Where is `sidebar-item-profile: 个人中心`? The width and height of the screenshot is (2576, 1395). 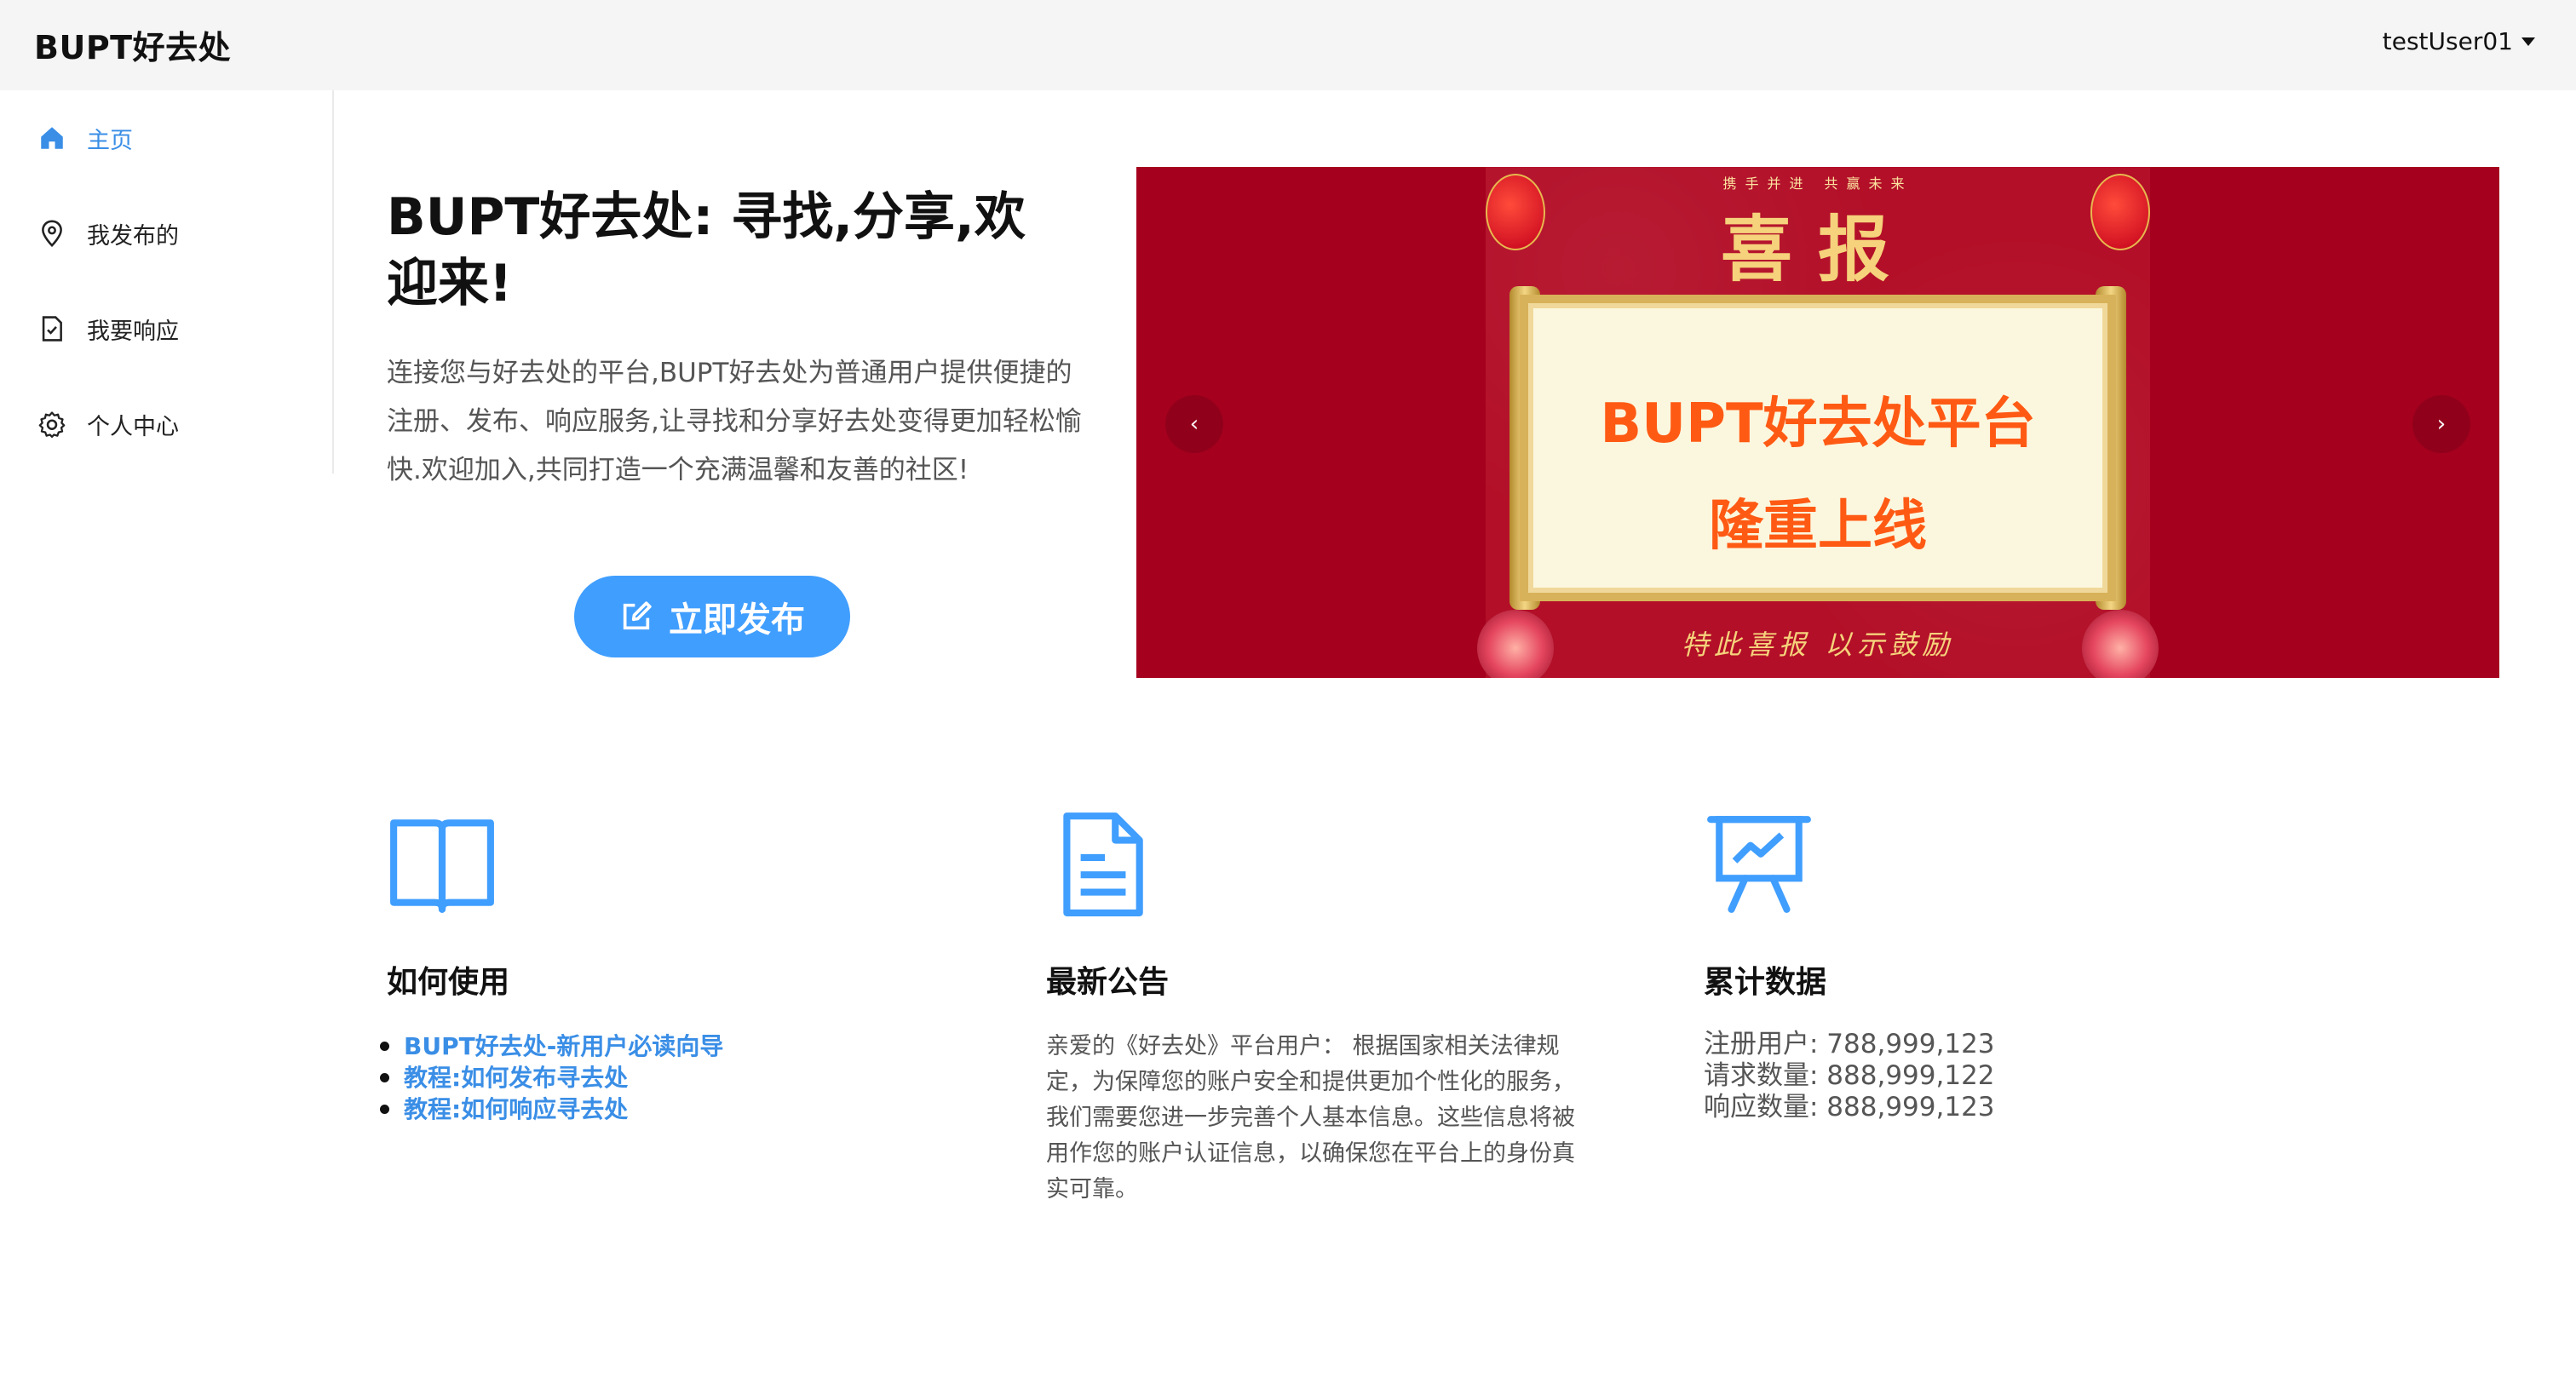
sidebar-item-profile: 个人中心 is located at coordinates (174, 424).